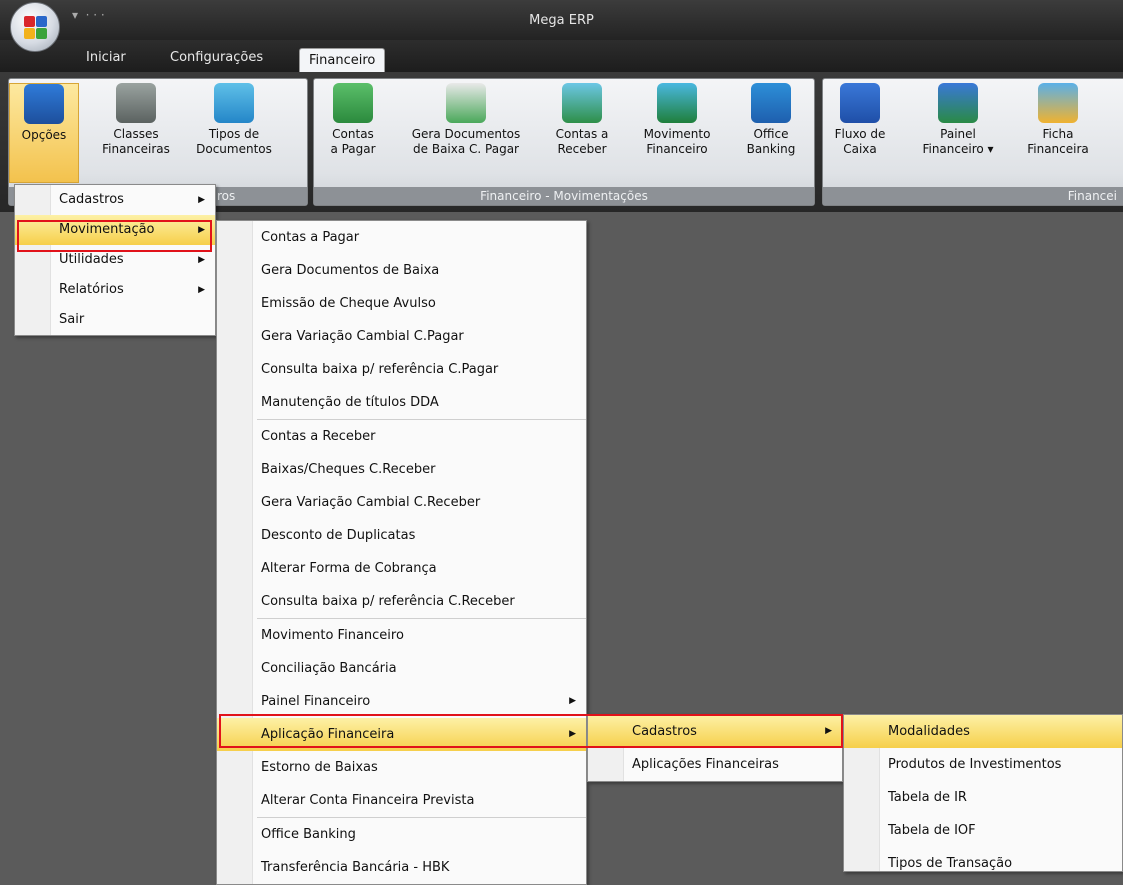  I want to click on menu-item-label: Alterar Conta Financeira Prevista, so click(368, 800).